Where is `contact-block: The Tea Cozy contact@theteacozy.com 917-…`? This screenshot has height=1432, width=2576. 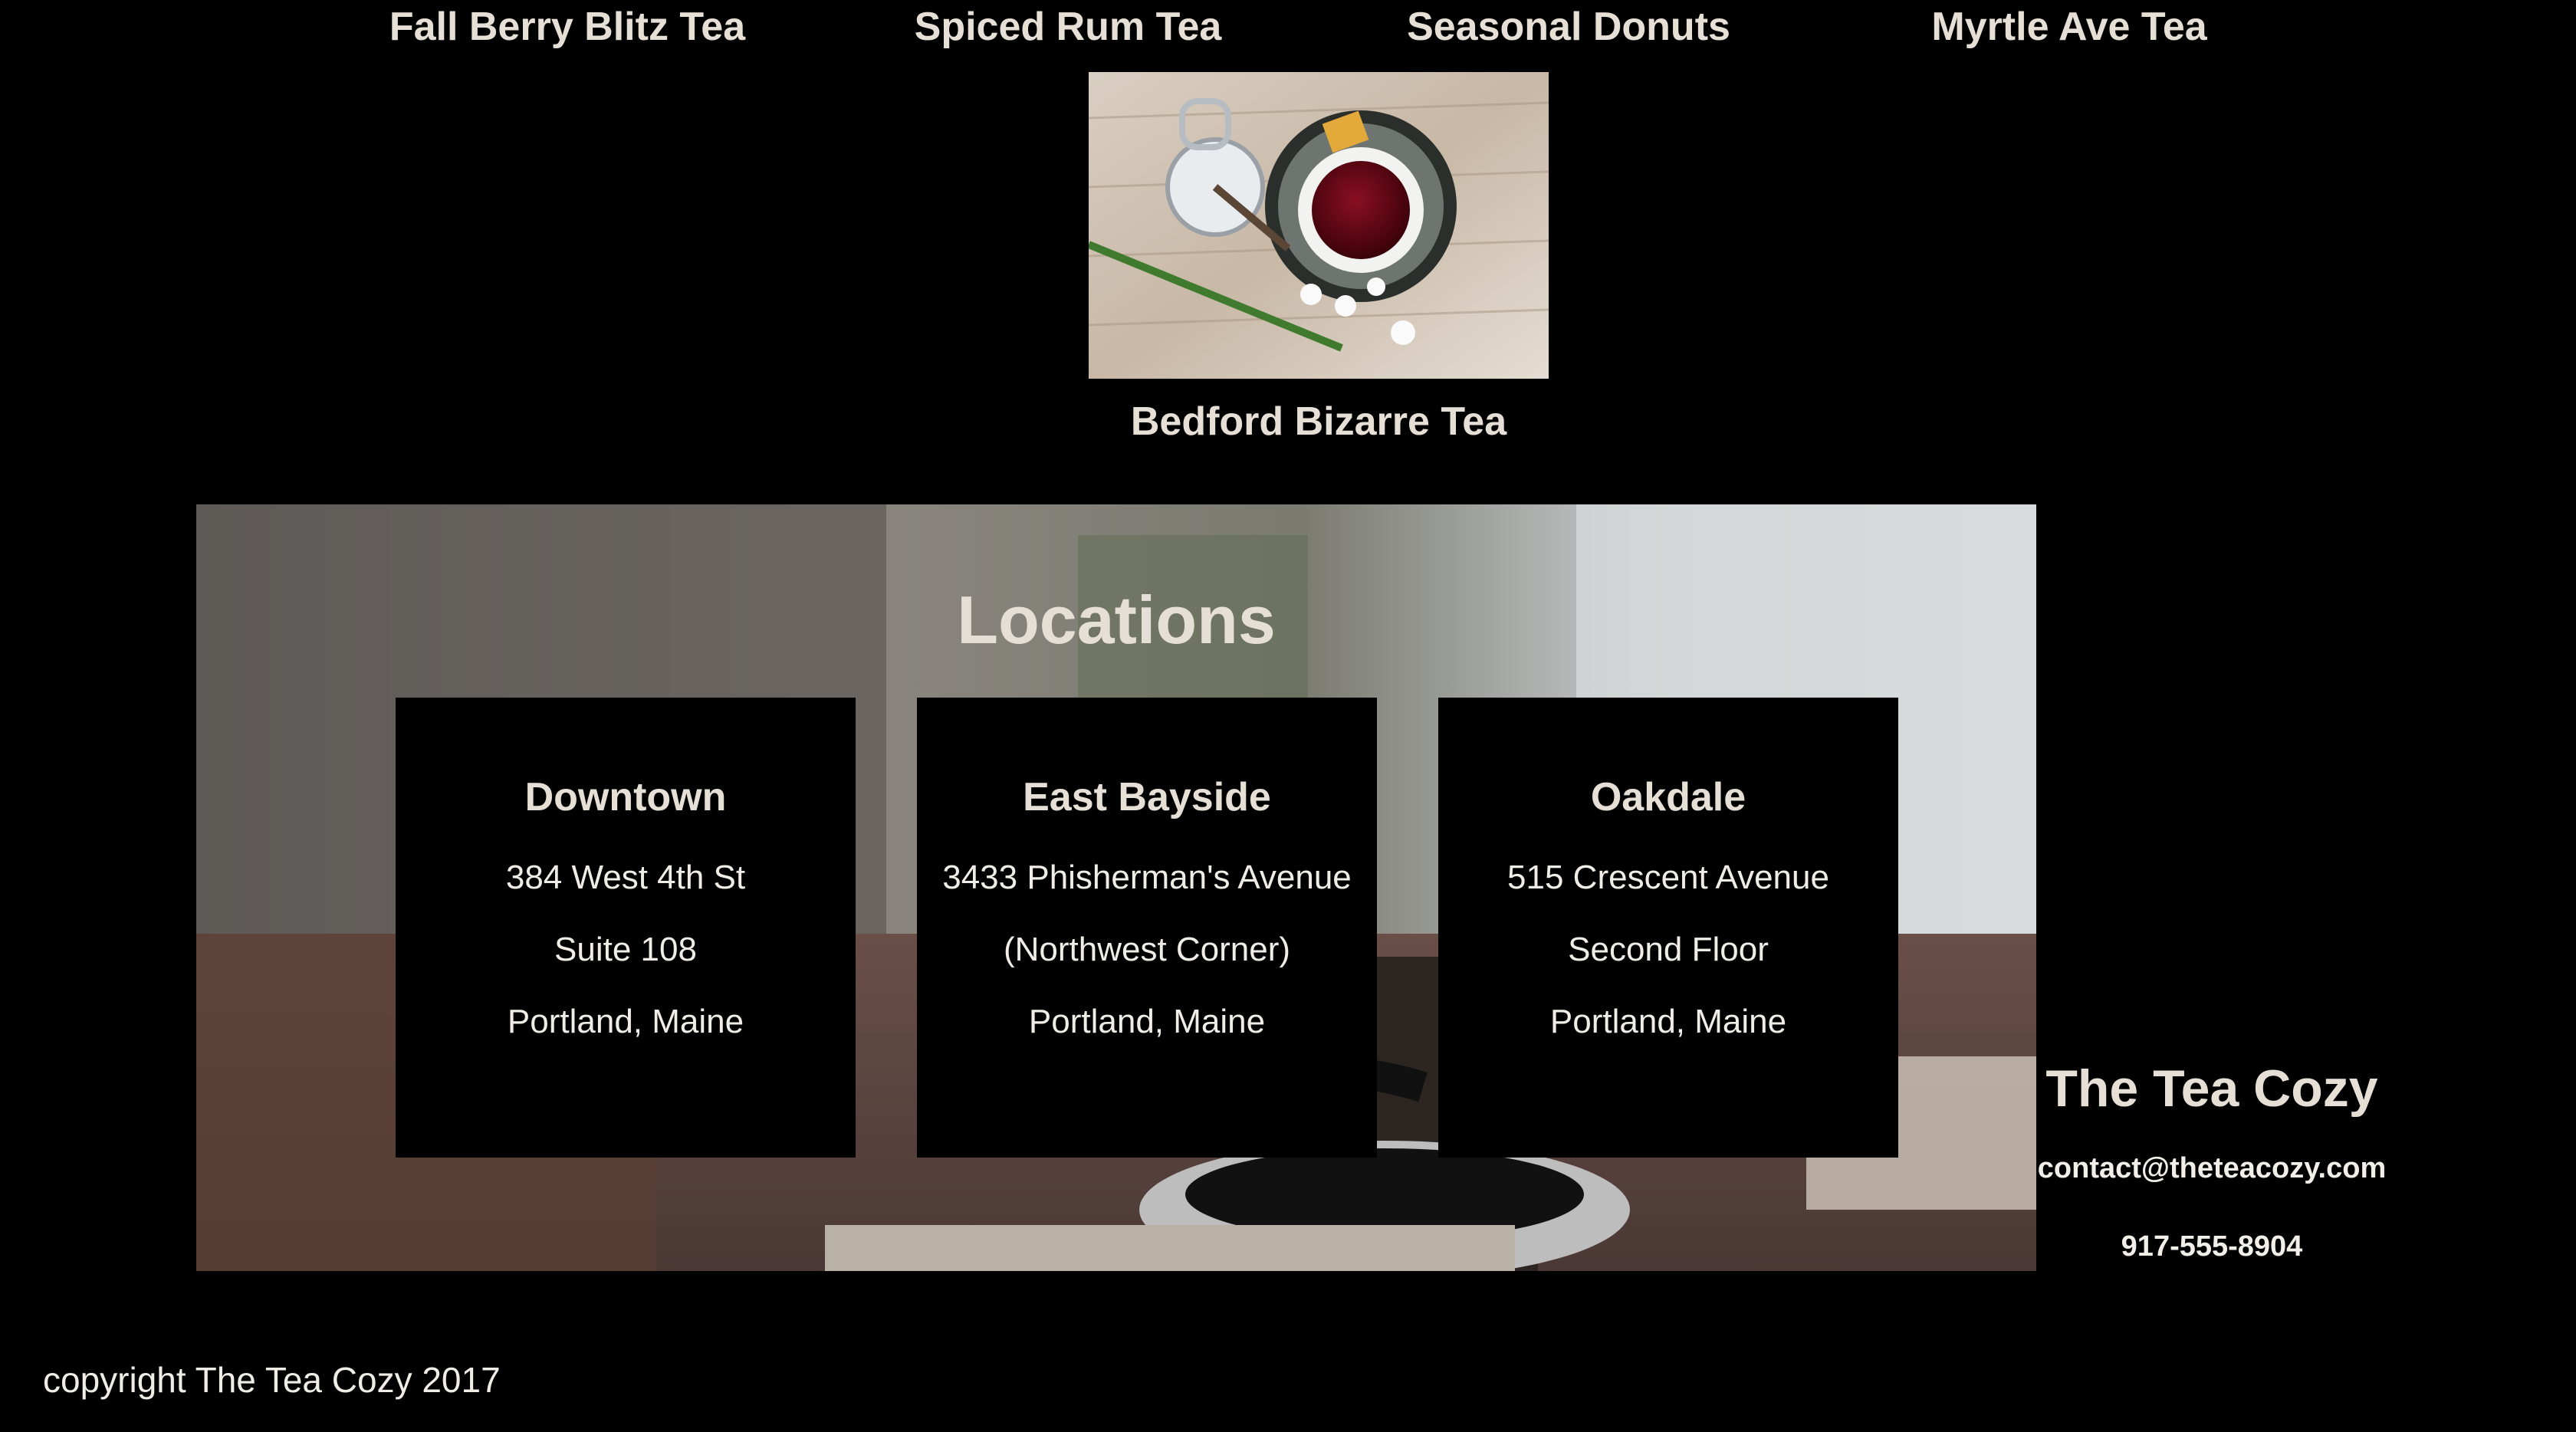 contact-block: The Tea Cozy contact@theteacozy.com 917-… is located at coordinates (2212, 1161).